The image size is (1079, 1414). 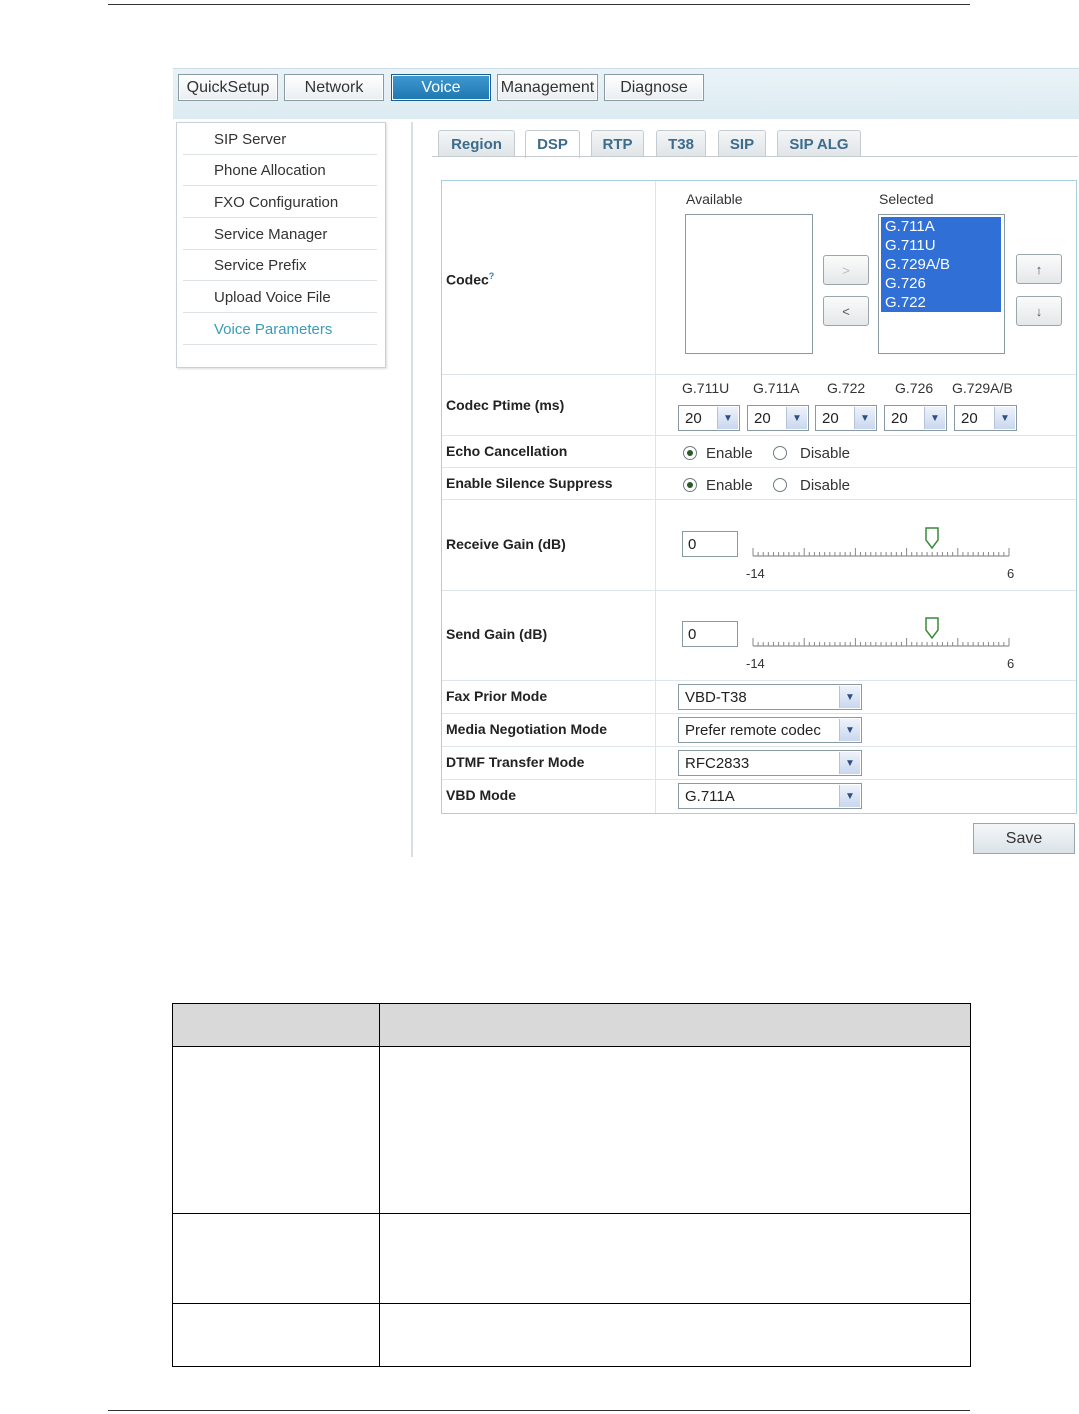 What do you see at coordinates (709, 418) in the screenshot?
I see `ptime-g711u-select: 20 ▼` at bounding box center [709, 418].